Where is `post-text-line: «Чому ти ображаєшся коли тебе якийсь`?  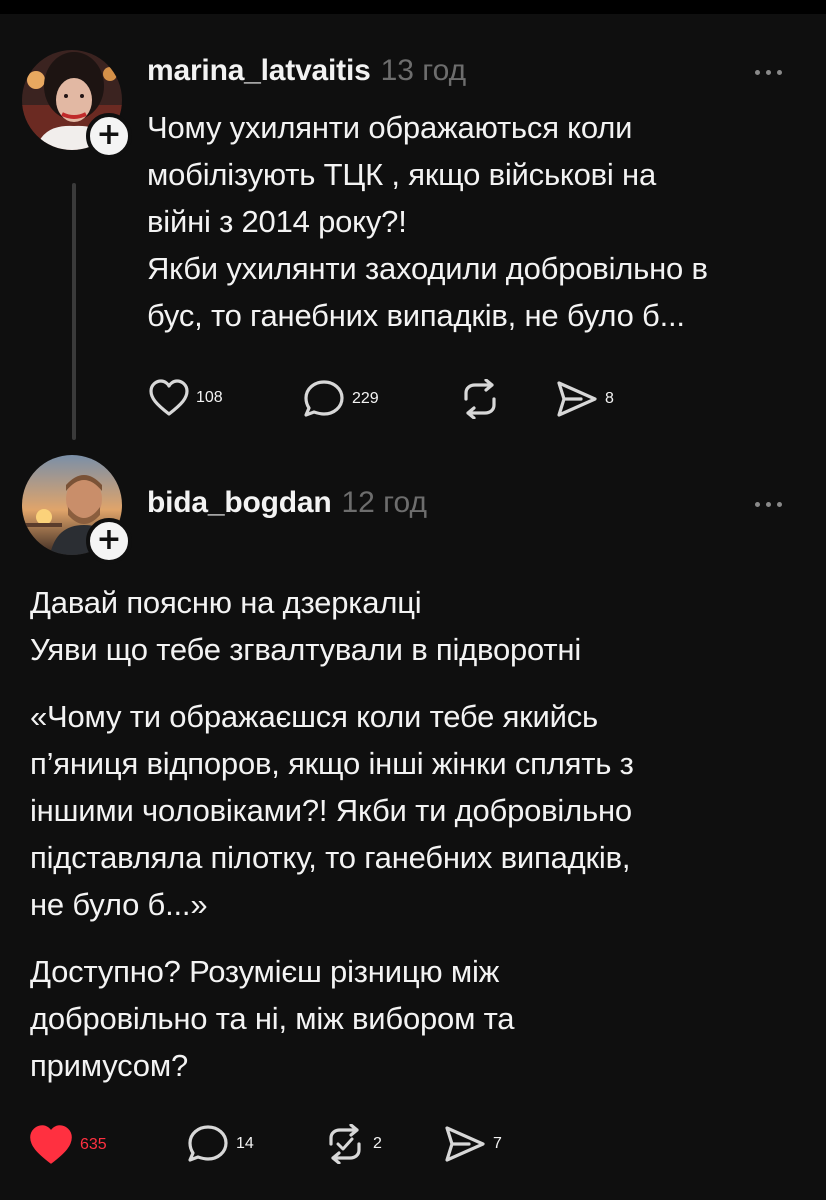 post-text-line: «Чому ти ображаєшся коли тебе якийсь is located at coordinates (314, 716).